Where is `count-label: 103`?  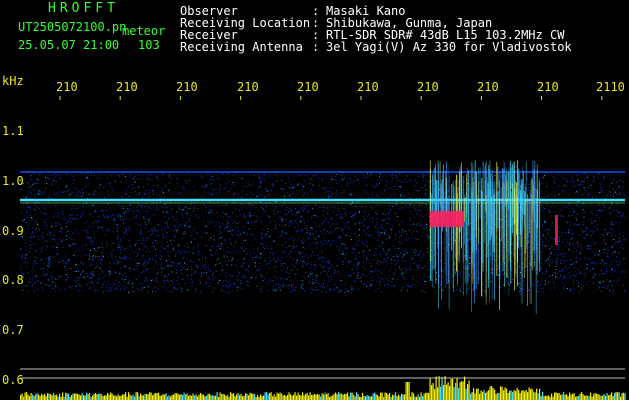
count-label: 103 is located at coordinates (149, 45).